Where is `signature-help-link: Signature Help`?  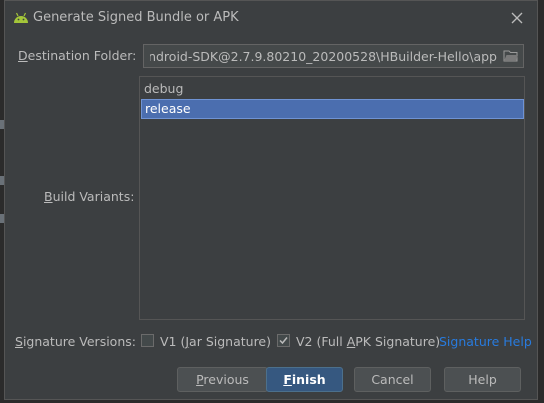 signature-help-link: Signature Help is located at coordinates (485, 341).